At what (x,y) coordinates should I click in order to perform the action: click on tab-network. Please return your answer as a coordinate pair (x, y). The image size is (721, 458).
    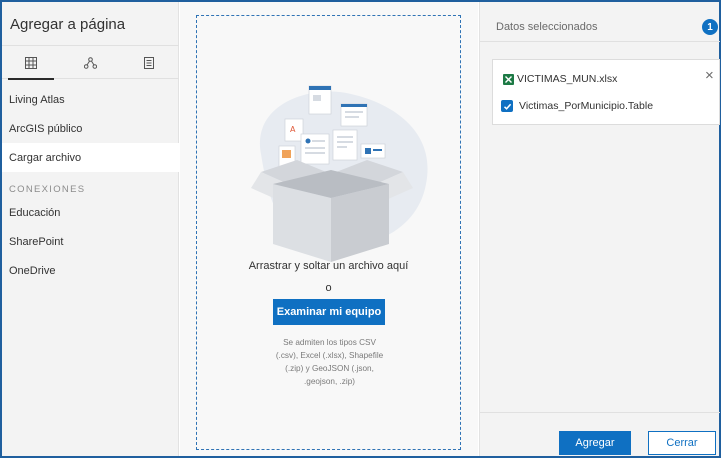
    Looking at the image, I should click on (90, 62).